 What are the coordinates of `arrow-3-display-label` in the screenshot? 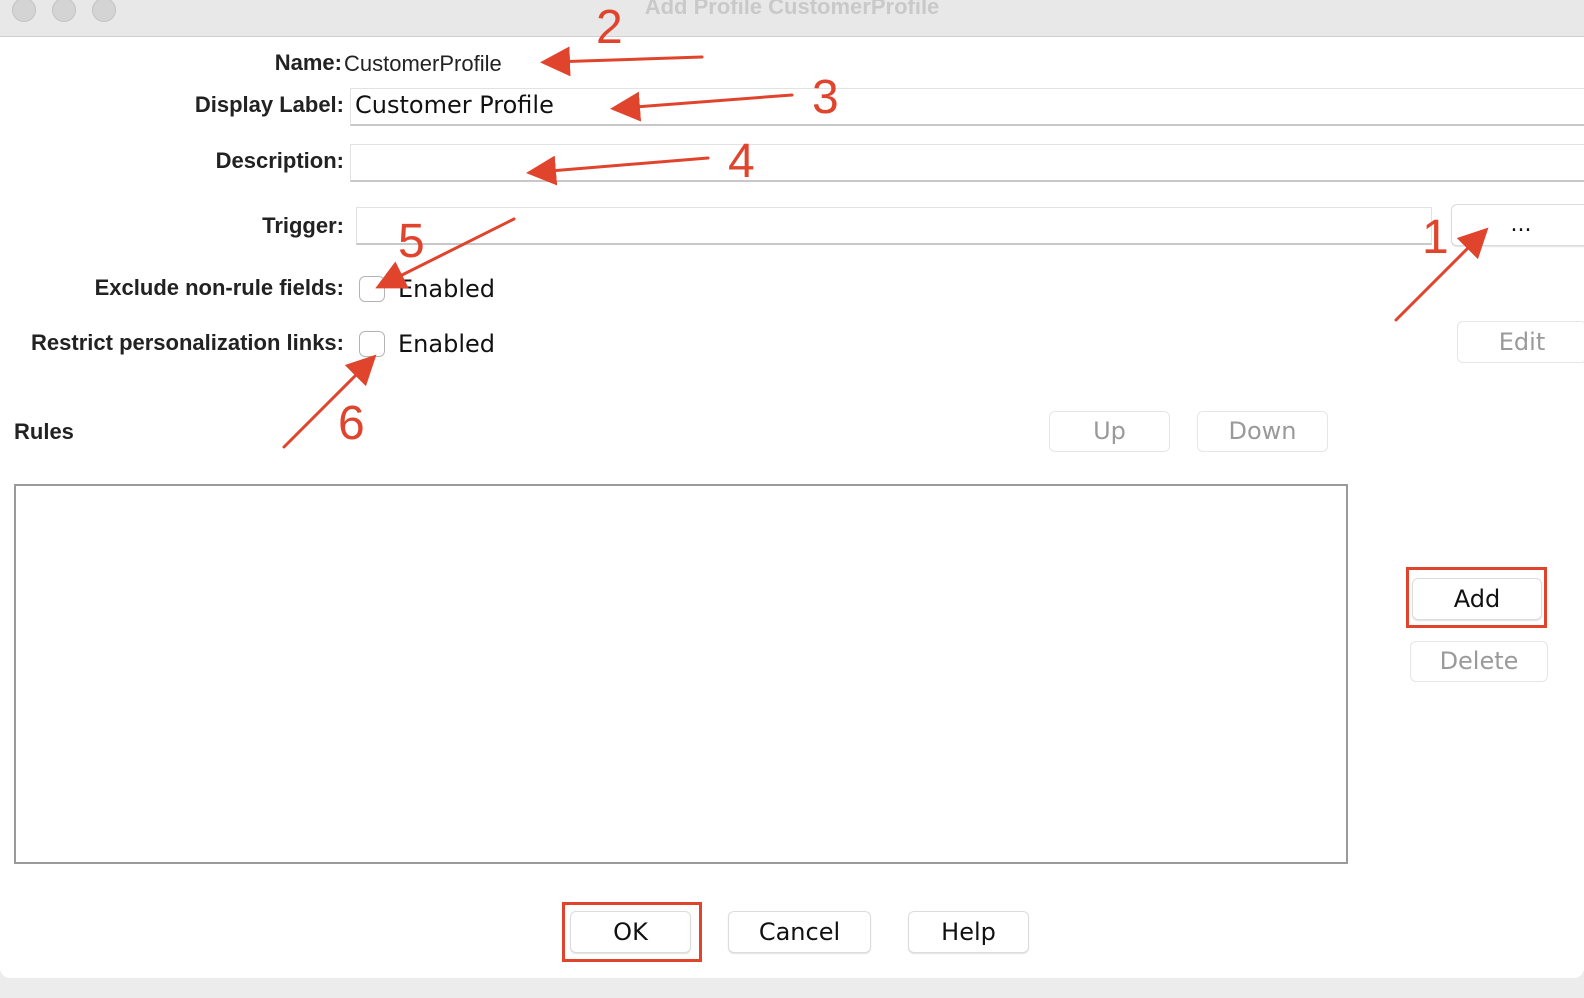 It's located at (702, 106).